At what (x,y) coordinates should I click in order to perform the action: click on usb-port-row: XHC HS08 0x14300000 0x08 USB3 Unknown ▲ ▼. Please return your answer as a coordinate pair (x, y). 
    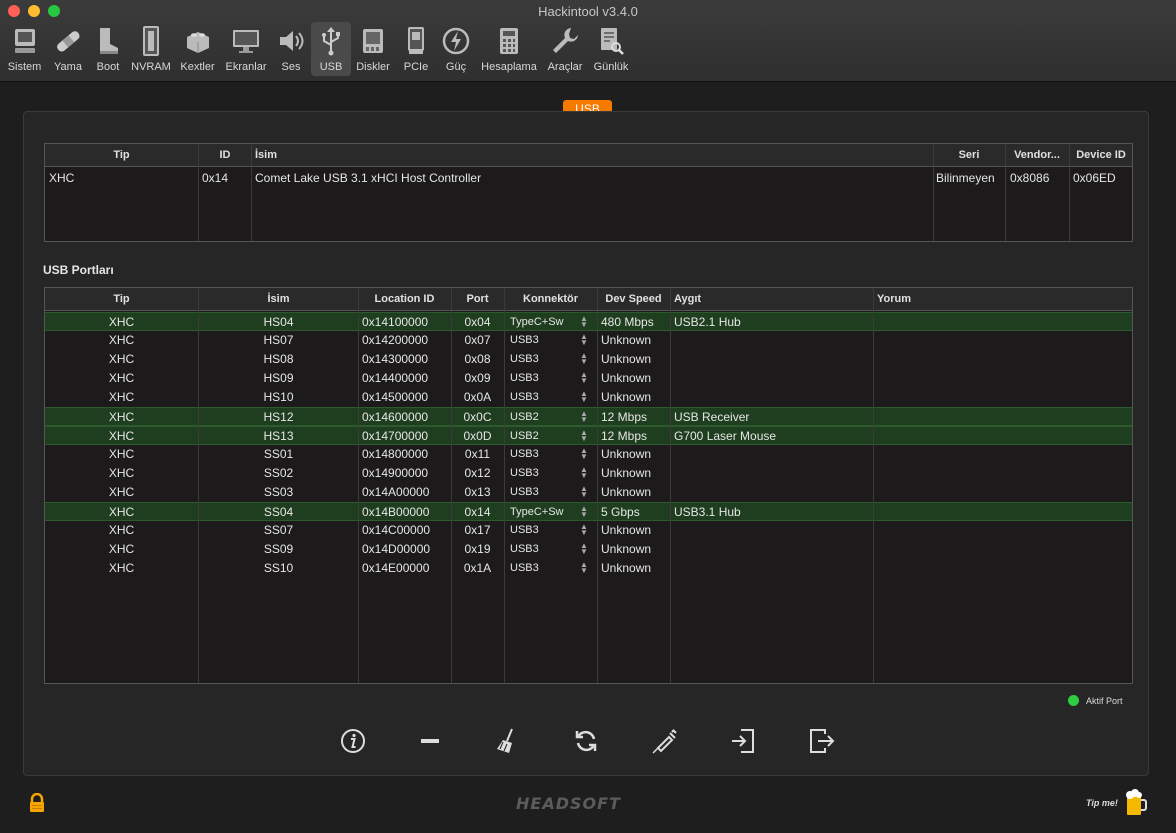
    Looking at the image, I should click on (588, 359).